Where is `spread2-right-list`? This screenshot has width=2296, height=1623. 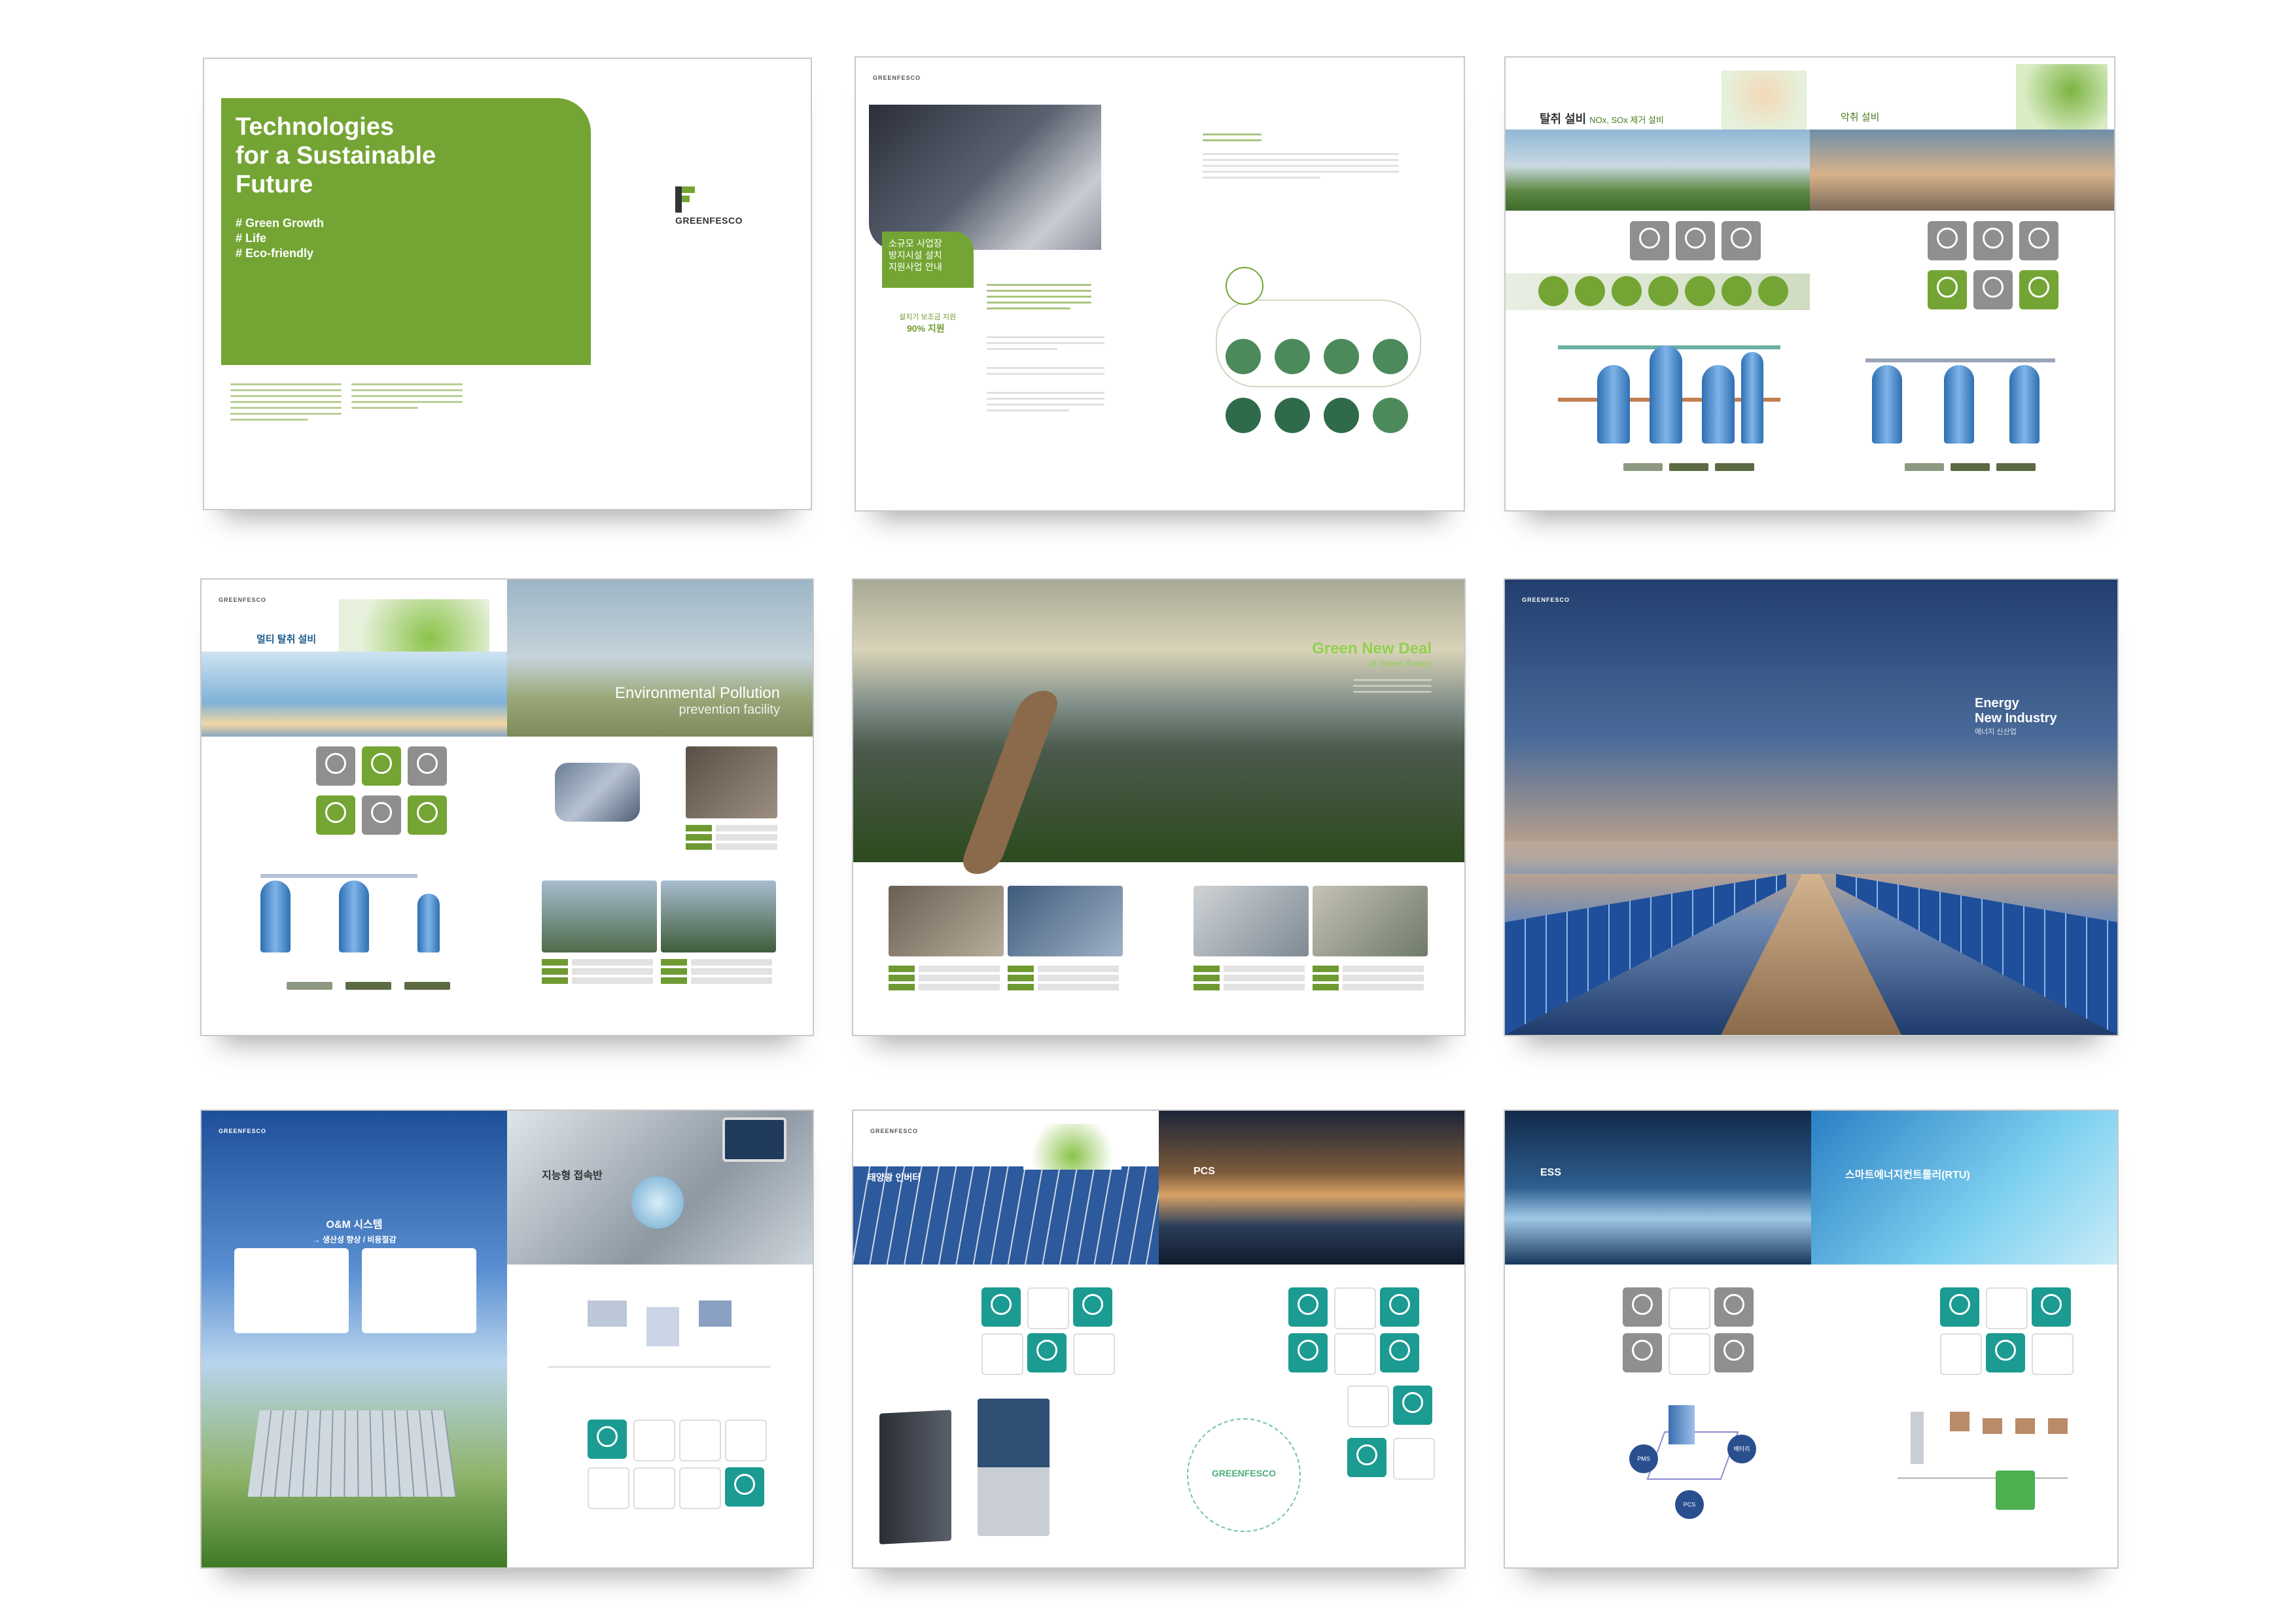 spread2-right-list is located at coordinates (1301, 157).